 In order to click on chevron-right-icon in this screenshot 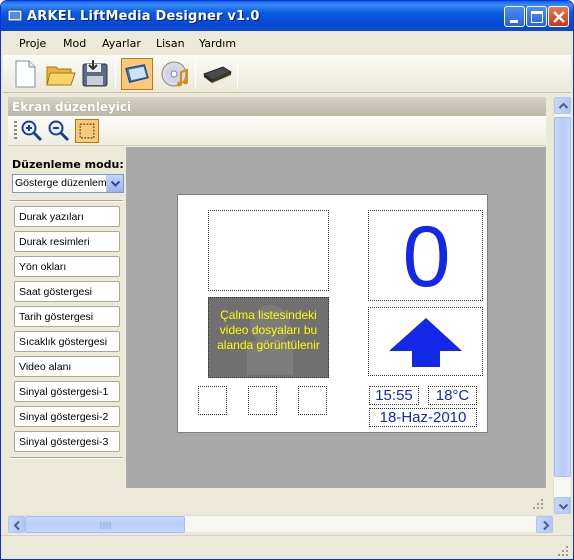, I will do `click(546, 525)`.